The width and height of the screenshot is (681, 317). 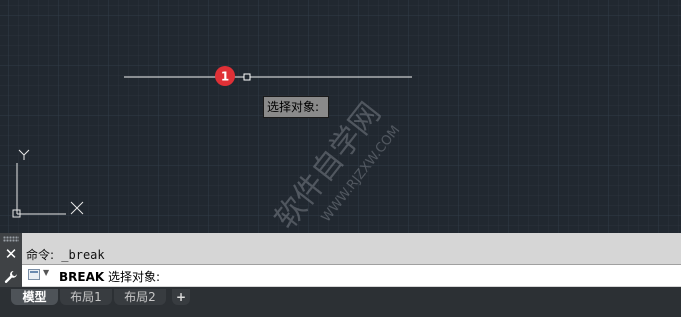 What do you see at coordinates (86, 297) in the screenshot?
I see `tab-layout1: 布局1` at bounding box center [86, 297].